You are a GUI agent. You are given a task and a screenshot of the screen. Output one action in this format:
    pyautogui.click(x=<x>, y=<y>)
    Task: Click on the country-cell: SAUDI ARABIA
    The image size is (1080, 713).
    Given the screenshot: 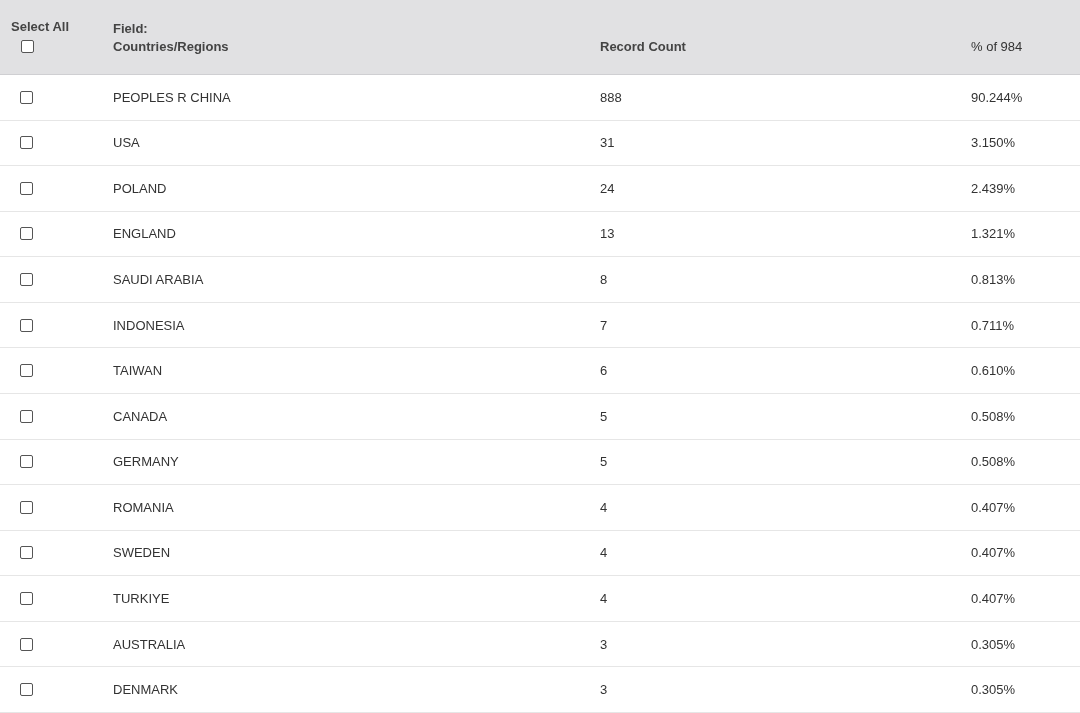 What is the action you would take?
    pyautogui.click(x=158, y=280)
    